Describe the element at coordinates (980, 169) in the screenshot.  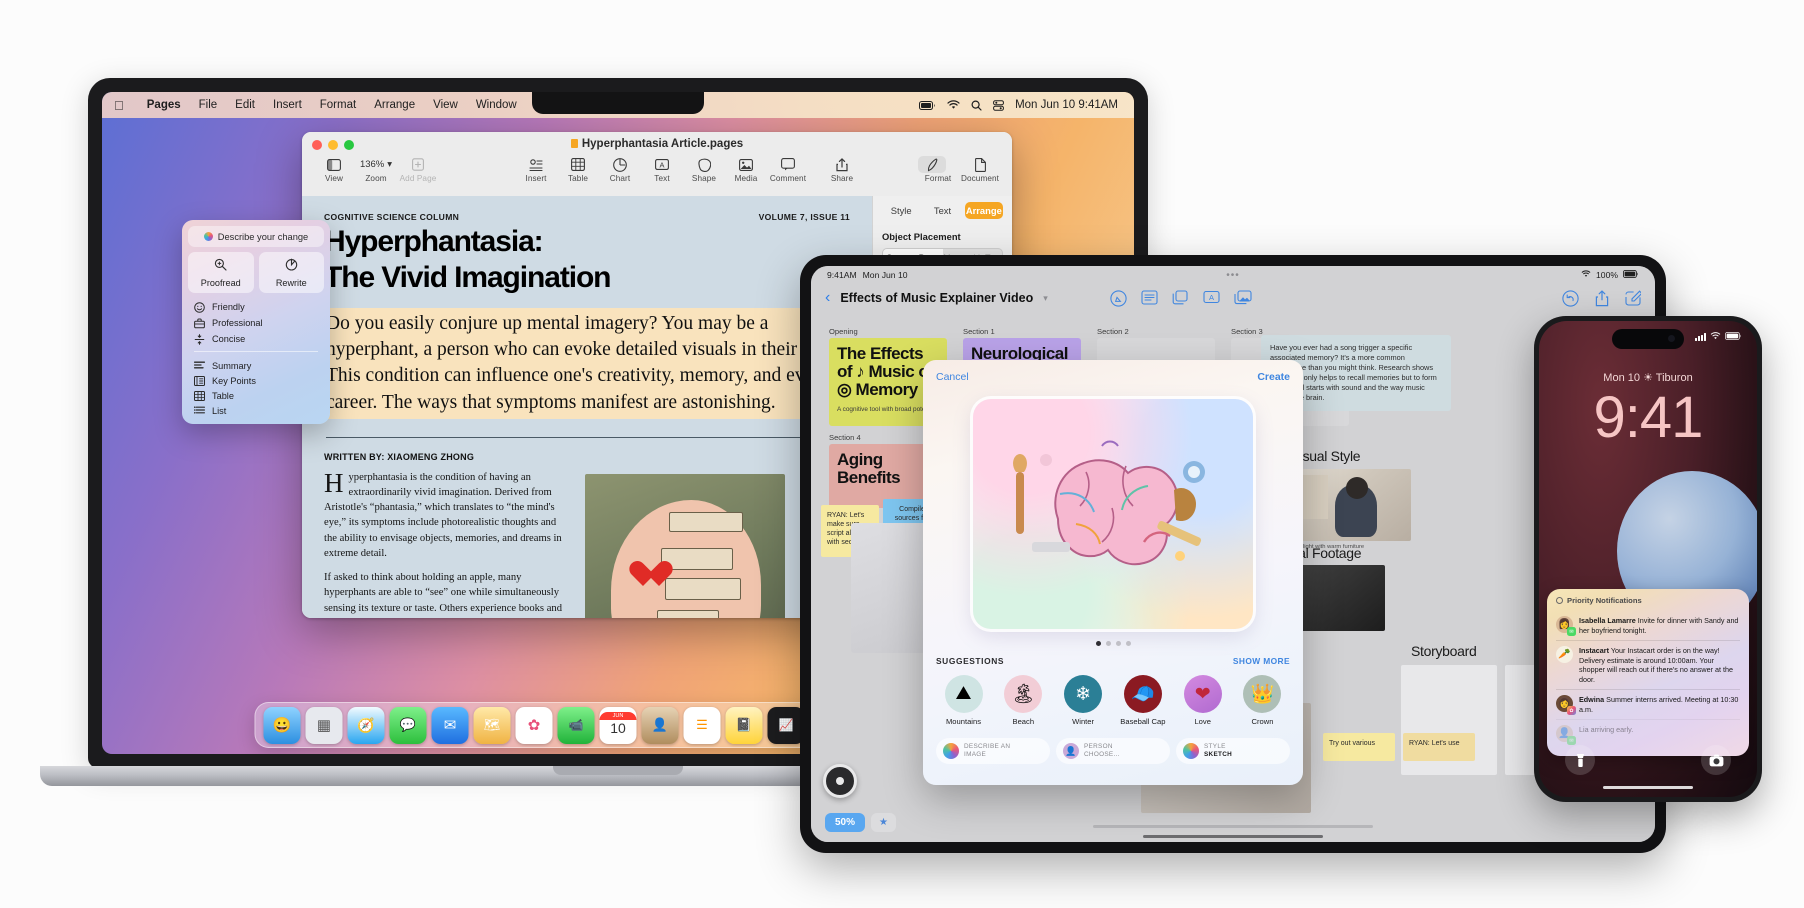
I see `toolbar-document-button: Document` at that location.